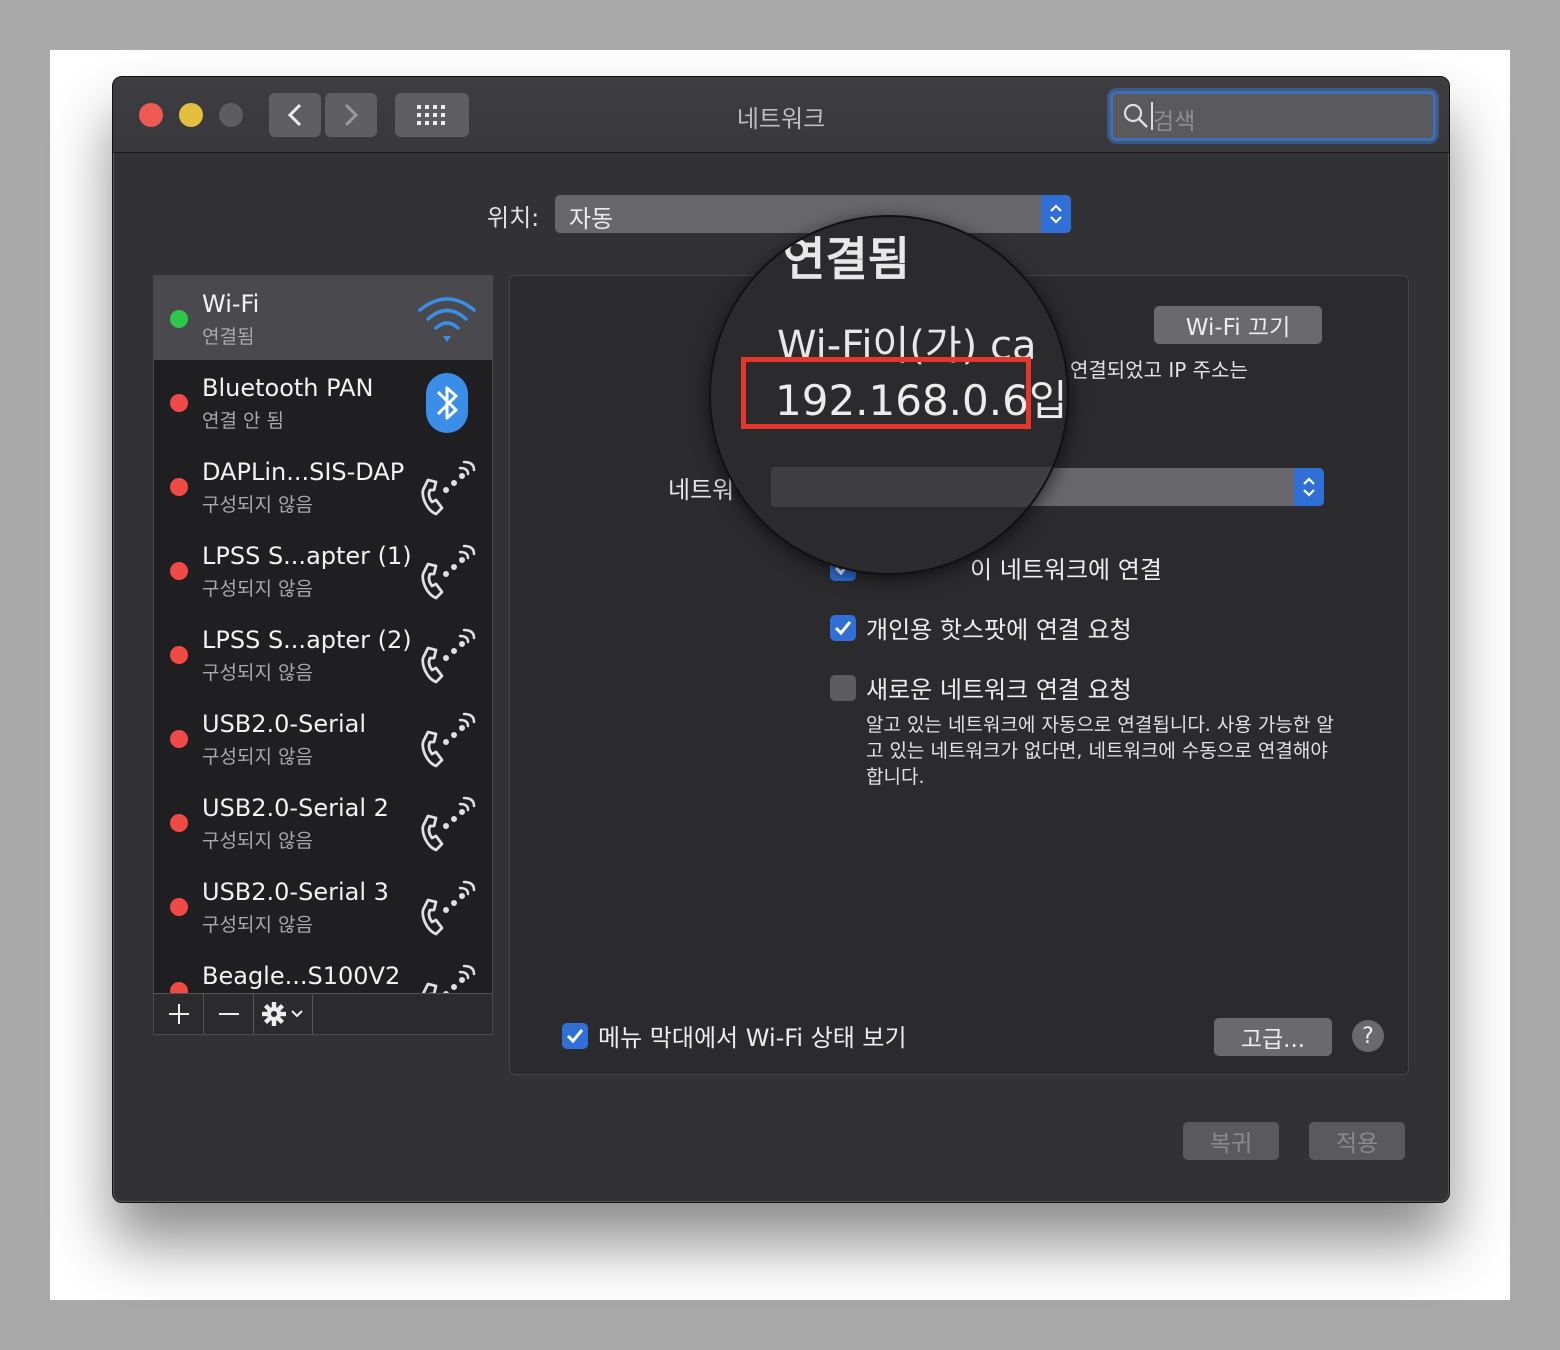 This screenshot has height=1350, width=1560. Describe the element at coordinates (1066, 570) in the screenshot. I see `auto-join-label: 이 네트워크에 연결` at that location.